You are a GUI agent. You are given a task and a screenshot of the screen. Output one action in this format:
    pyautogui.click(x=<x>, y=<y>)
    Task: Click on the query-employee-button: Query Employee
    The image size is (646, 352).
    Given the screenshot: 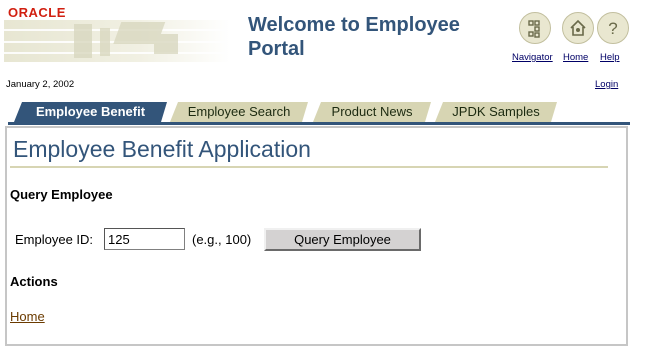 What is the action you would take?
    pyautogui.click(x=342, y=239)
    